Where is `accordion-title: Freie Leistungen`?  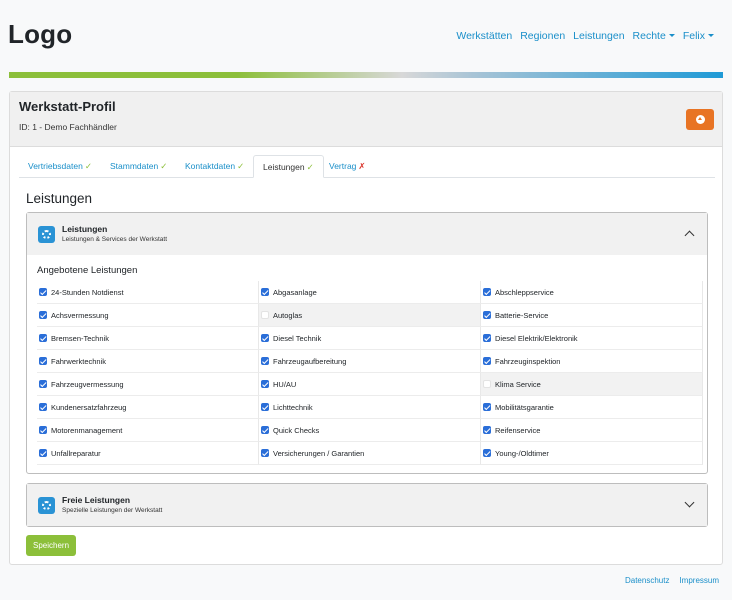
accordion-title: Freie Leistungen is located at coordinates (96, 500).